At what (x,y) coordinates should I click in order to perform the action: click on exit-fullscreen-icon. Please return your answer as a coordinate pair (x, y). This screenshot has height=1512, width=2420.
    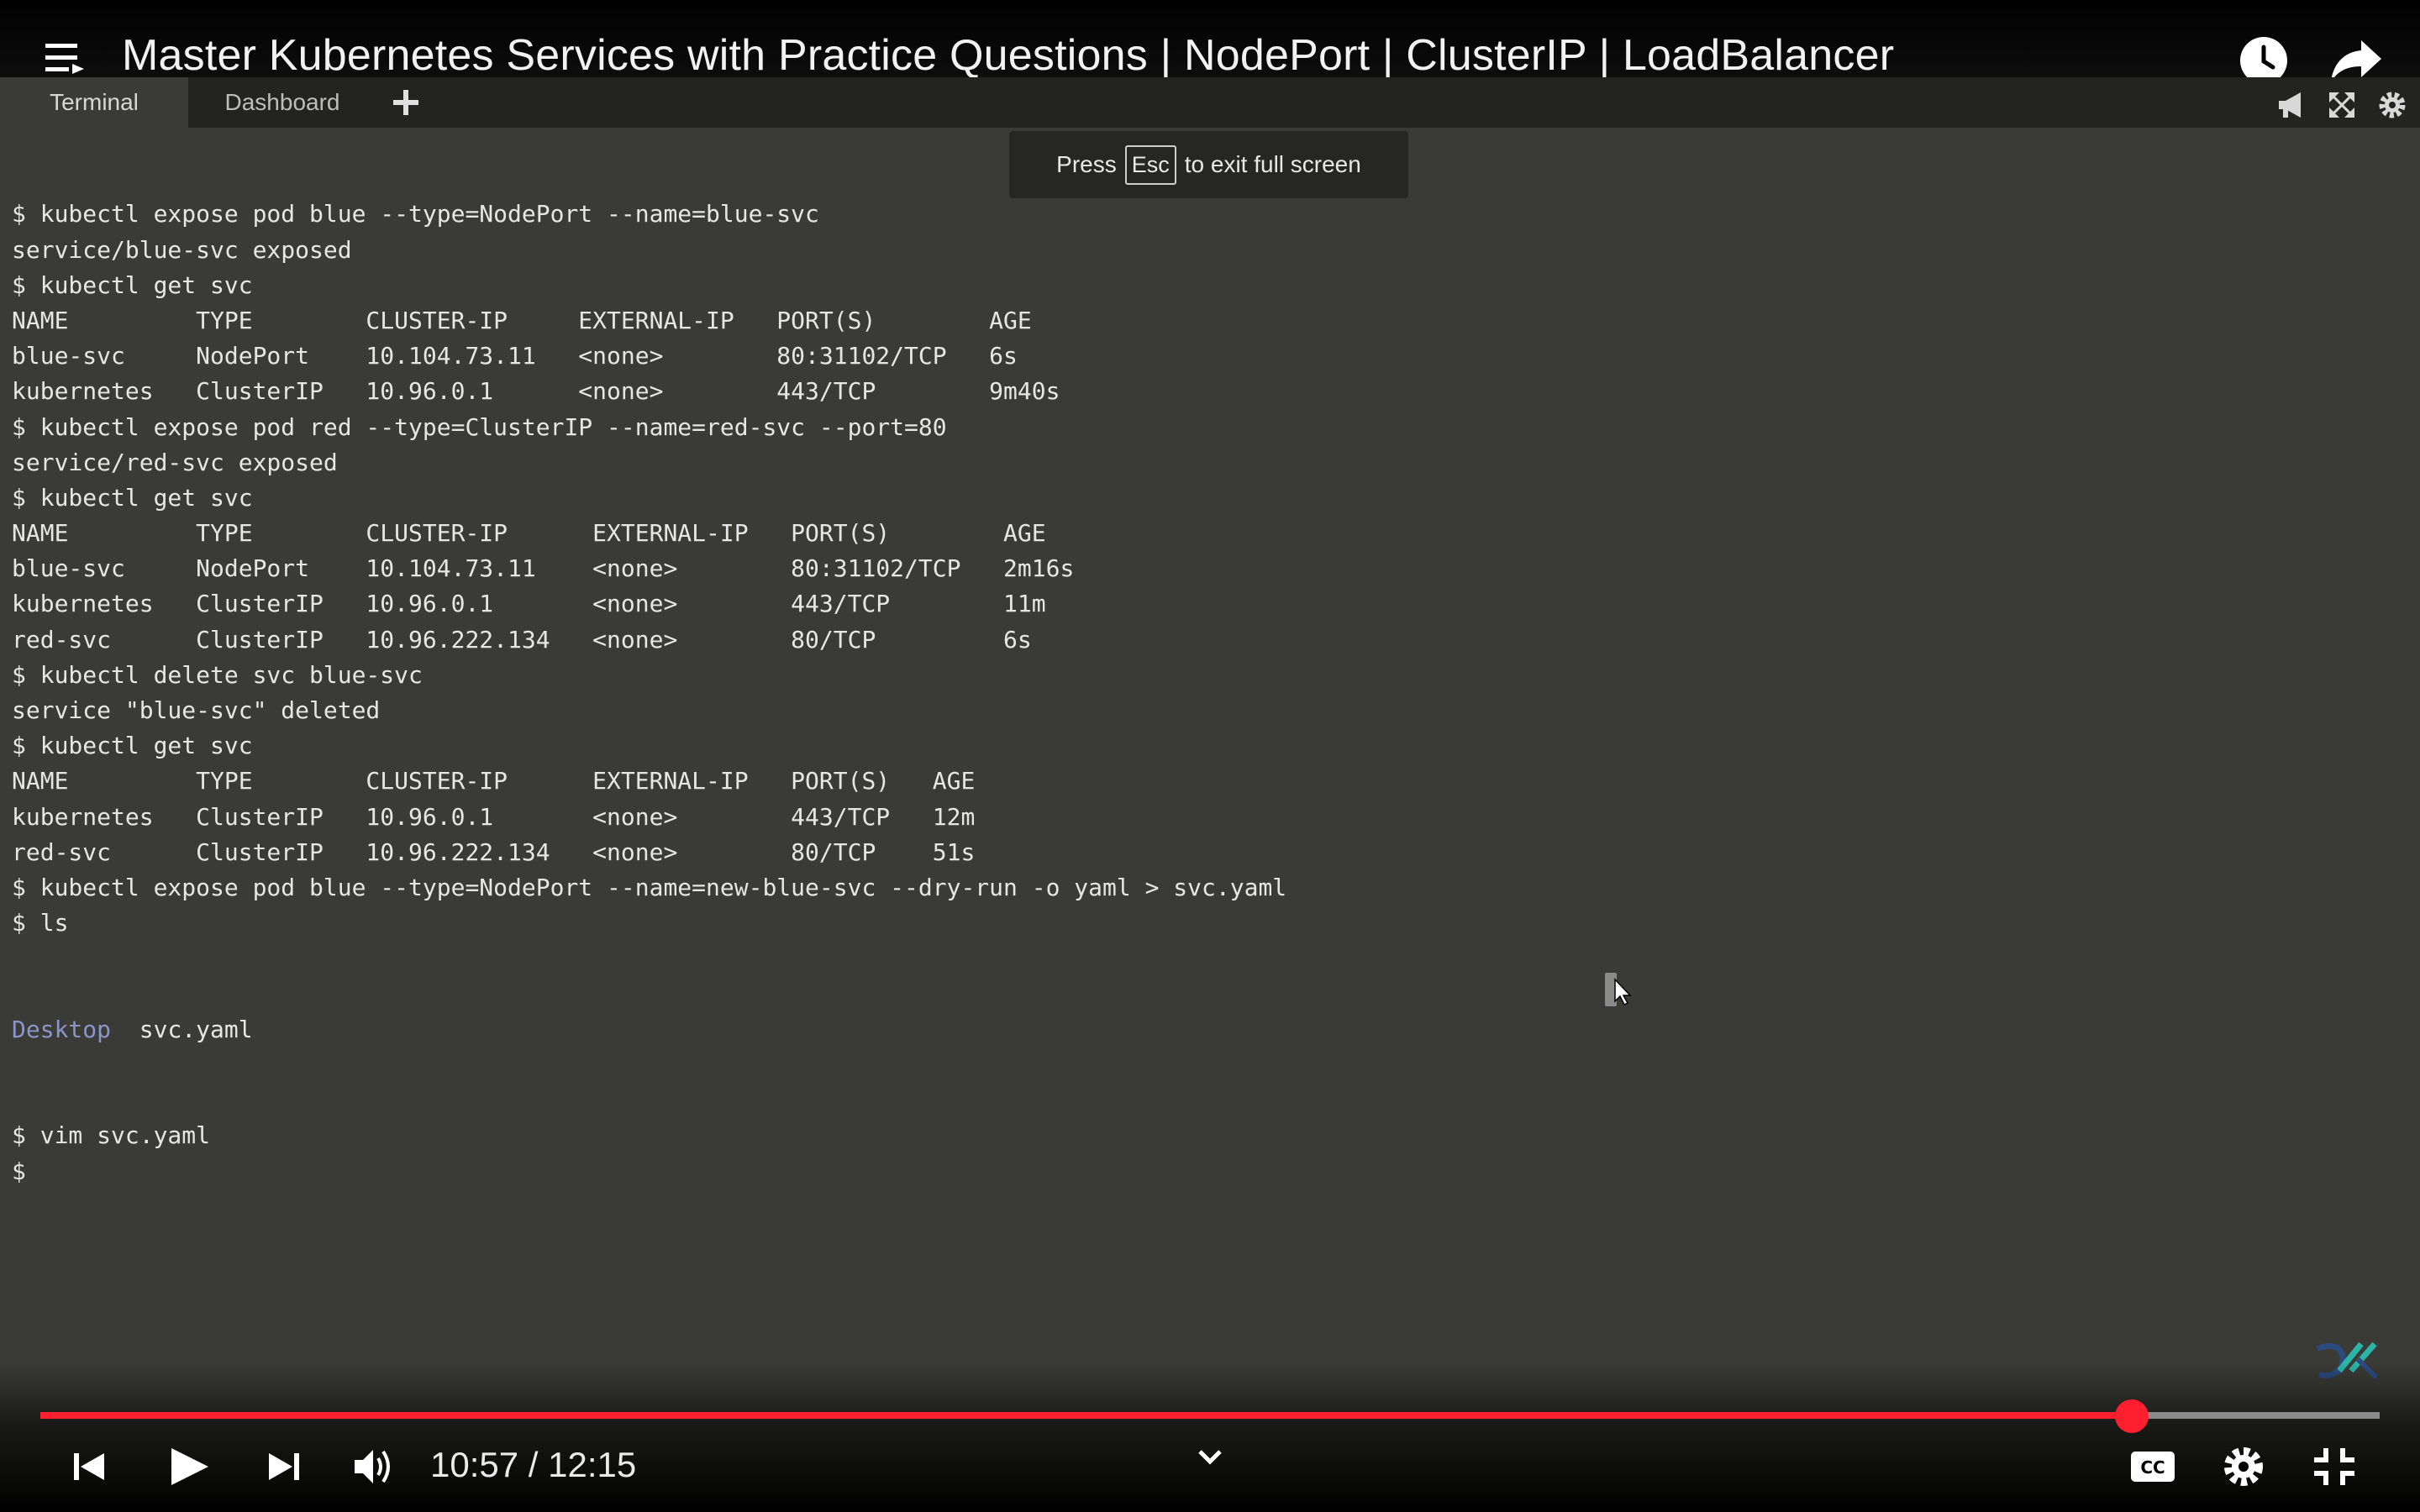
    Looking at the image, I should click on (2334, 1466).